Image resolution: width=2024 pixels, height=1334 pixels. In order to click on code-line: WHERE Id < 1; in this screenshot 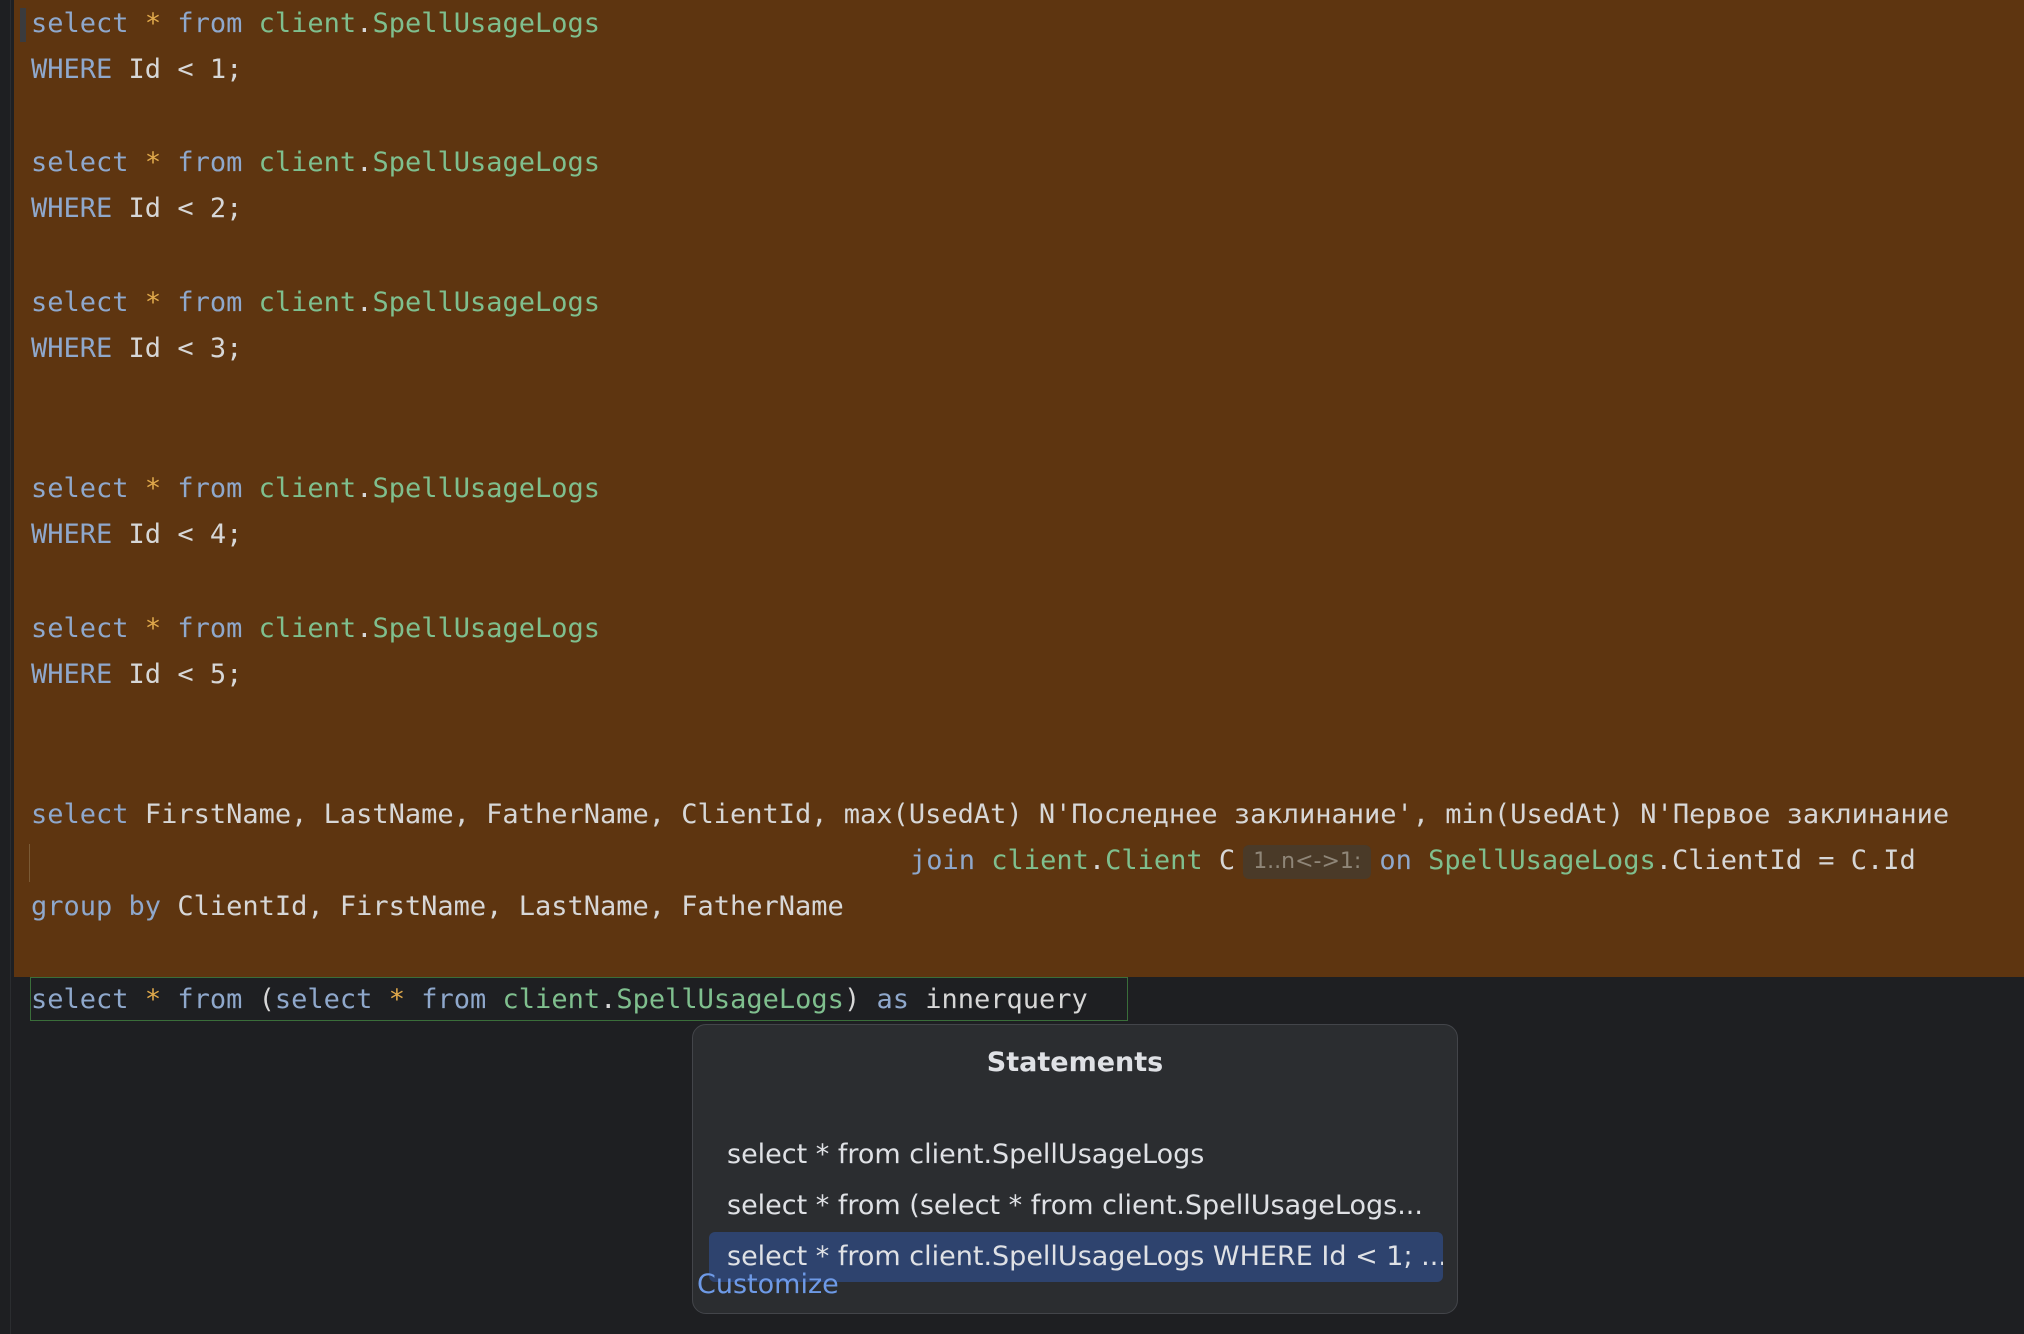, I will do `click(136, 70)`.